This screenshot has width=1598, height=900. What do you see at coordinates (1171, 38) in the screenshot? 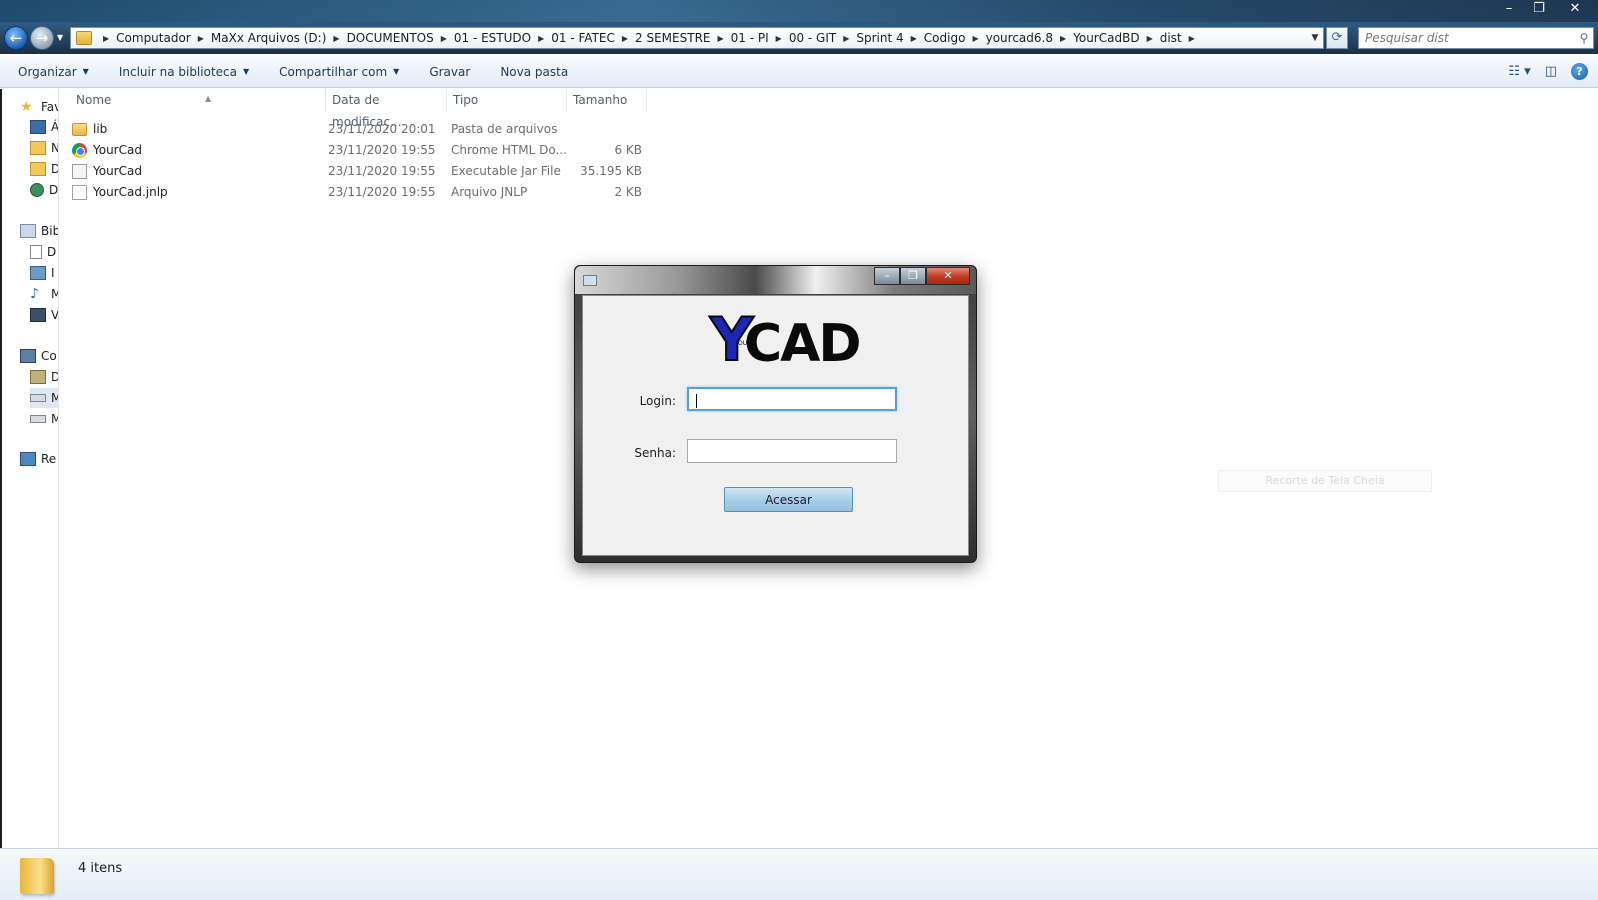
I see `breadcrumb-item: dist` at bounding box center [1171, 38].